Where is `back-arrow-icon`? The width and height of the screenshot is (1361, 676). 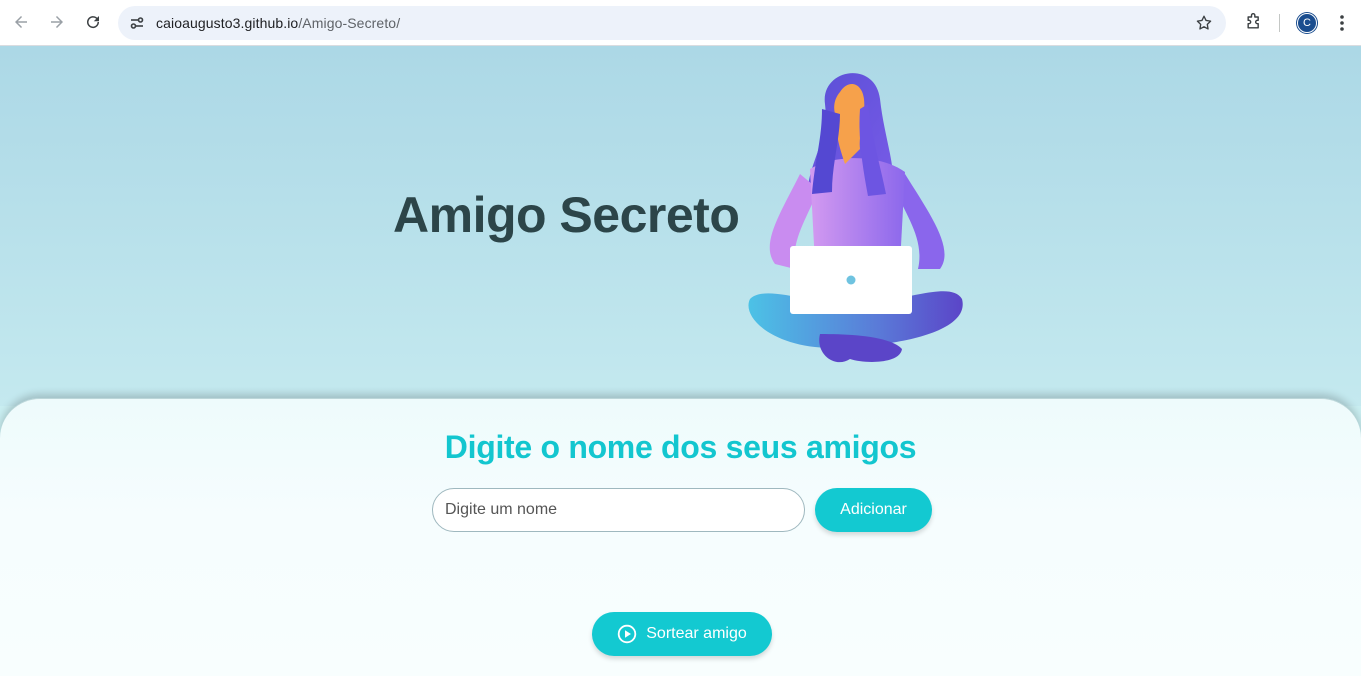
back-arrow-icon is located at coordinates (21, 22).